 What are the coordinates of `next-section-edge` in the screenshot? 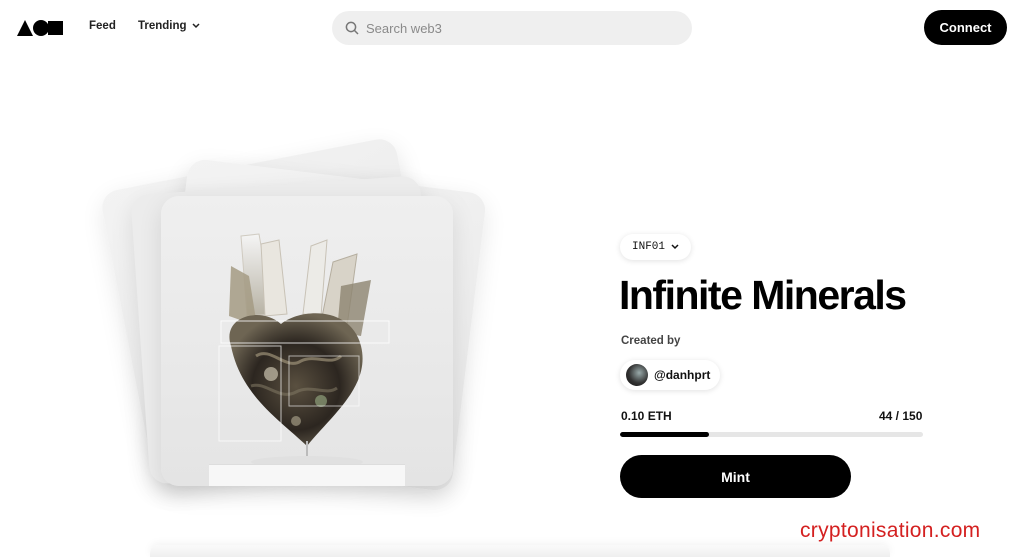 It's located at (520, 551).